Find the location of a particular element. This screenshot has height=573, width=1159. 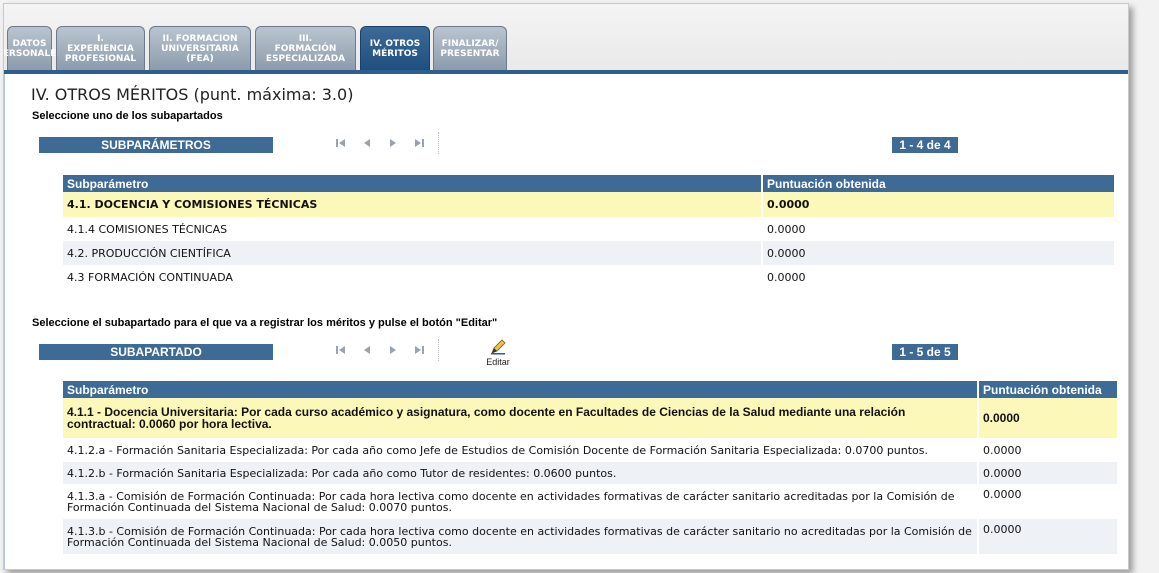

tab-datos-personales: DATOS PERSONALES is located at coordinates (33, 48).